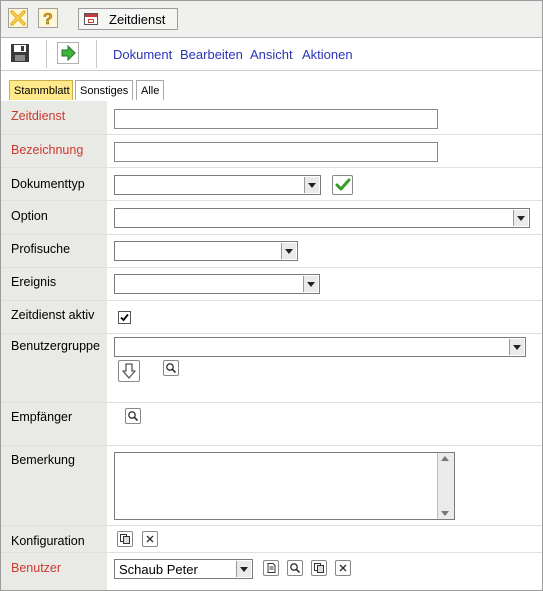 This screenshot has height=591, width=543. Describe the element at coordinates (53, 315) in the screenshot. I see `zeitdienst-aktiv-label: Zeitdienst aktiv` at that location.